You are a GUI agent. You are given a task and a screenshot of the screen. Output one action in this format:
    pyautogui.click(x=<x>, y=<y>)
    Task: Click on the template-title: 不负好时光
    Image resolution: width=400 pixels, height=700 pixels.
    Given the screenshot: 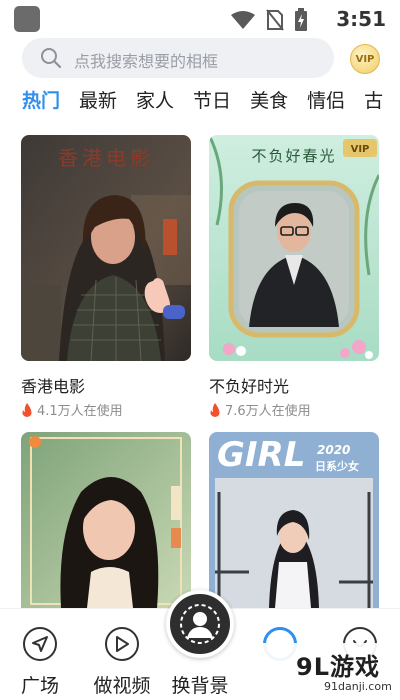 What is the action you would take?
    pyautogui.click(x=249, y=386)
    